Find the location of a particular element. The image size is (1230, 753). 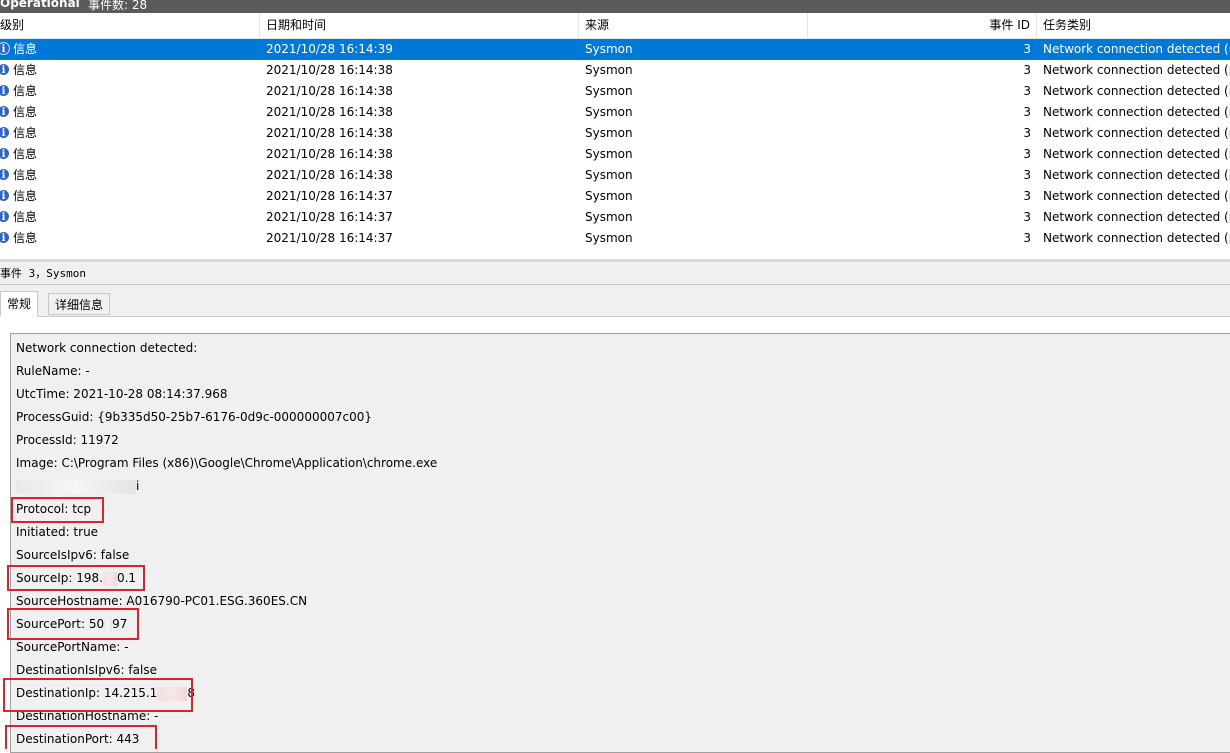

redacted-mask is located at coordinates (76, 486).